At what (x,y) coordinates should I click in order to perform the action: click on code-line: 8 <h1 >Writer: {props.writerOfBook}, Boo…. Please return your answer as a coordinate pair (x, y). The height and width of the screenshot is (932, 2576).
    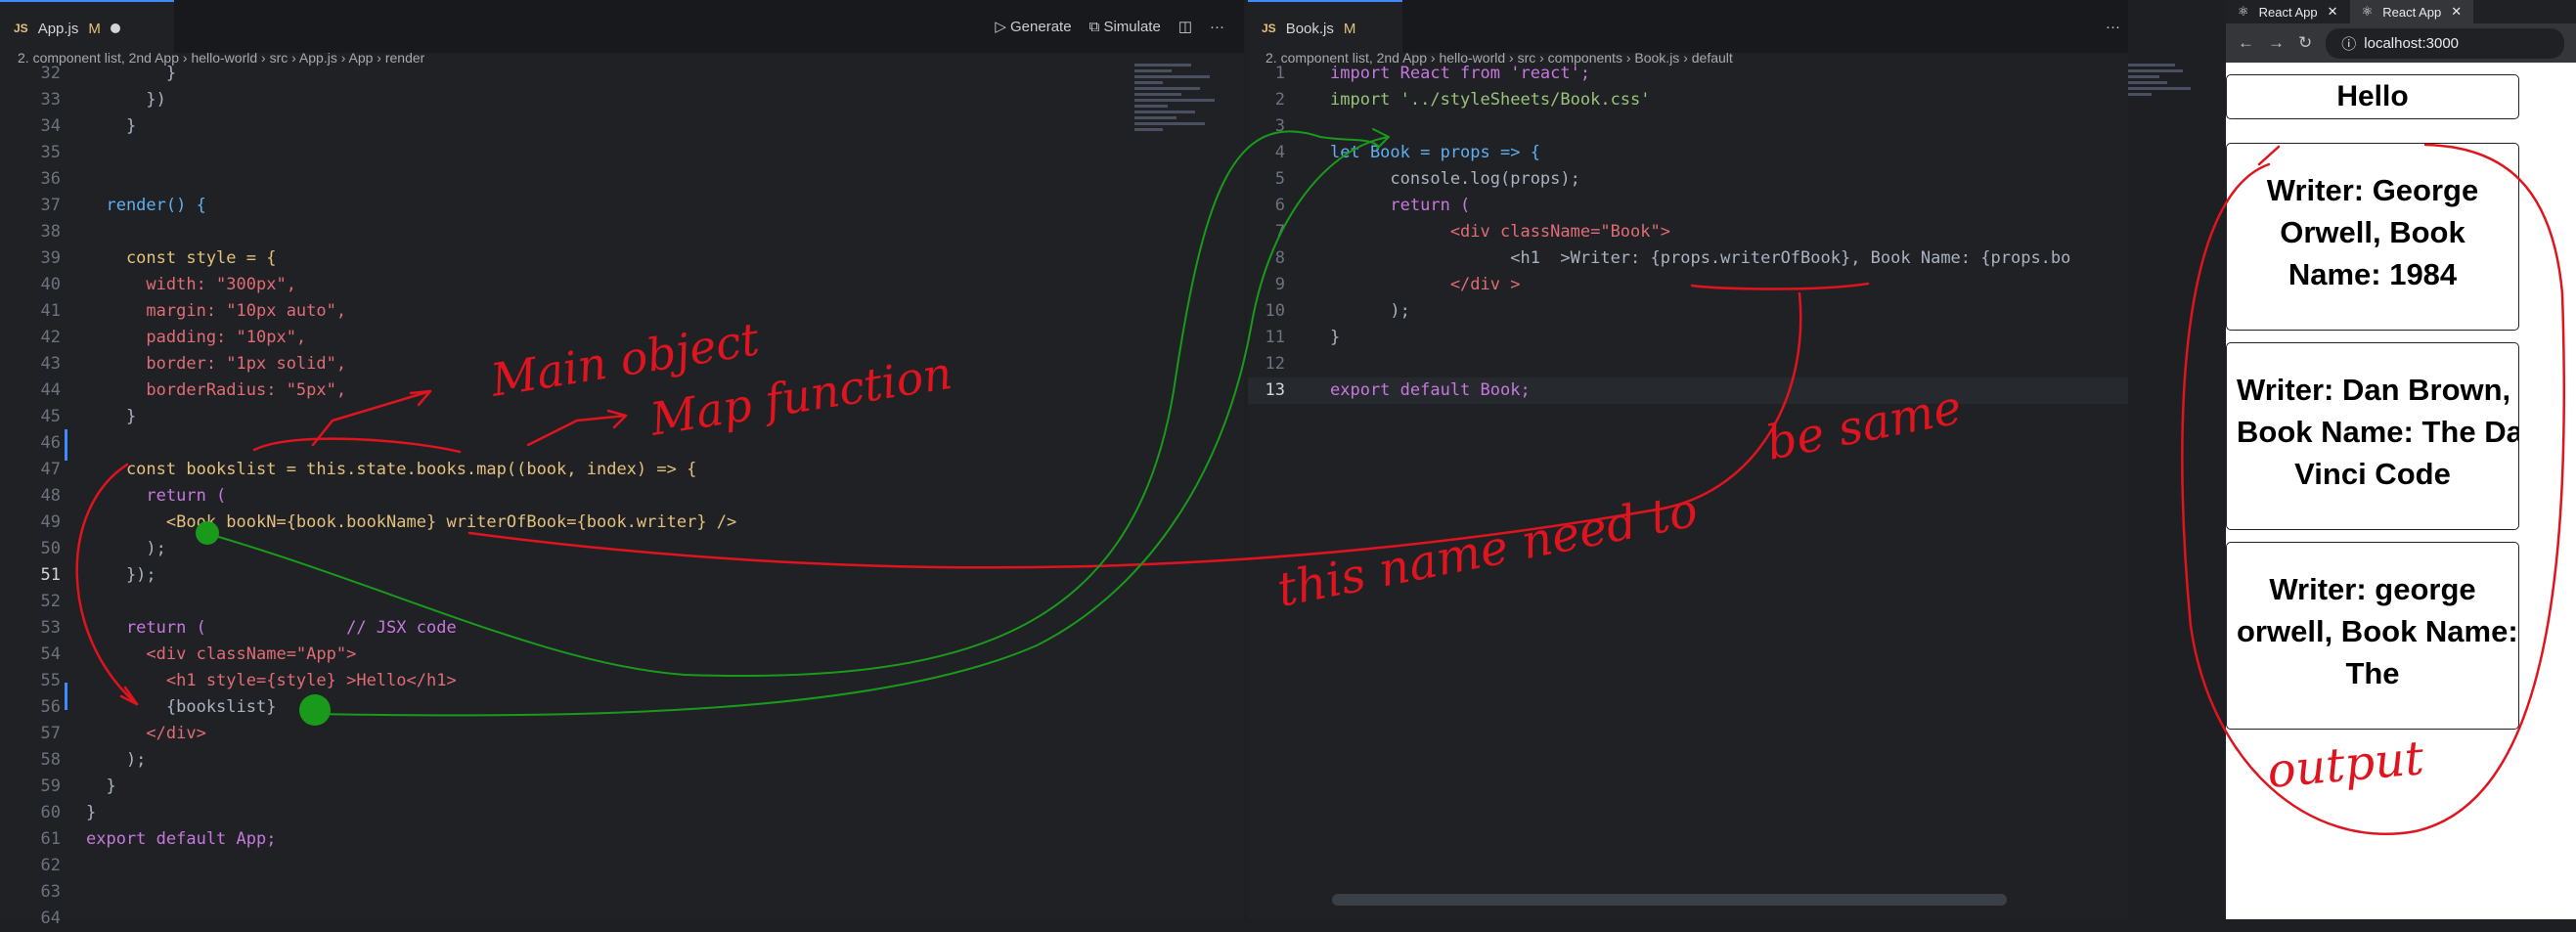
    Looking at the image, I should click on (1672, 258).